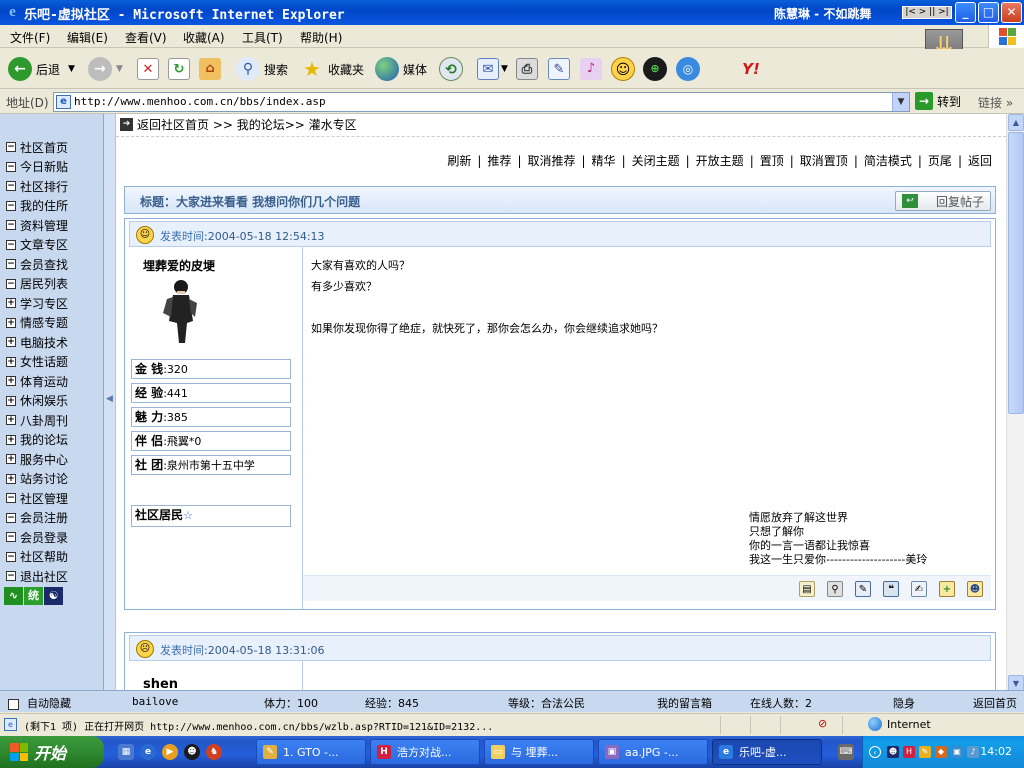 This screenshot has height=768, width=1024. I want to click on topic-action-link: 精华, so click(604, 161).